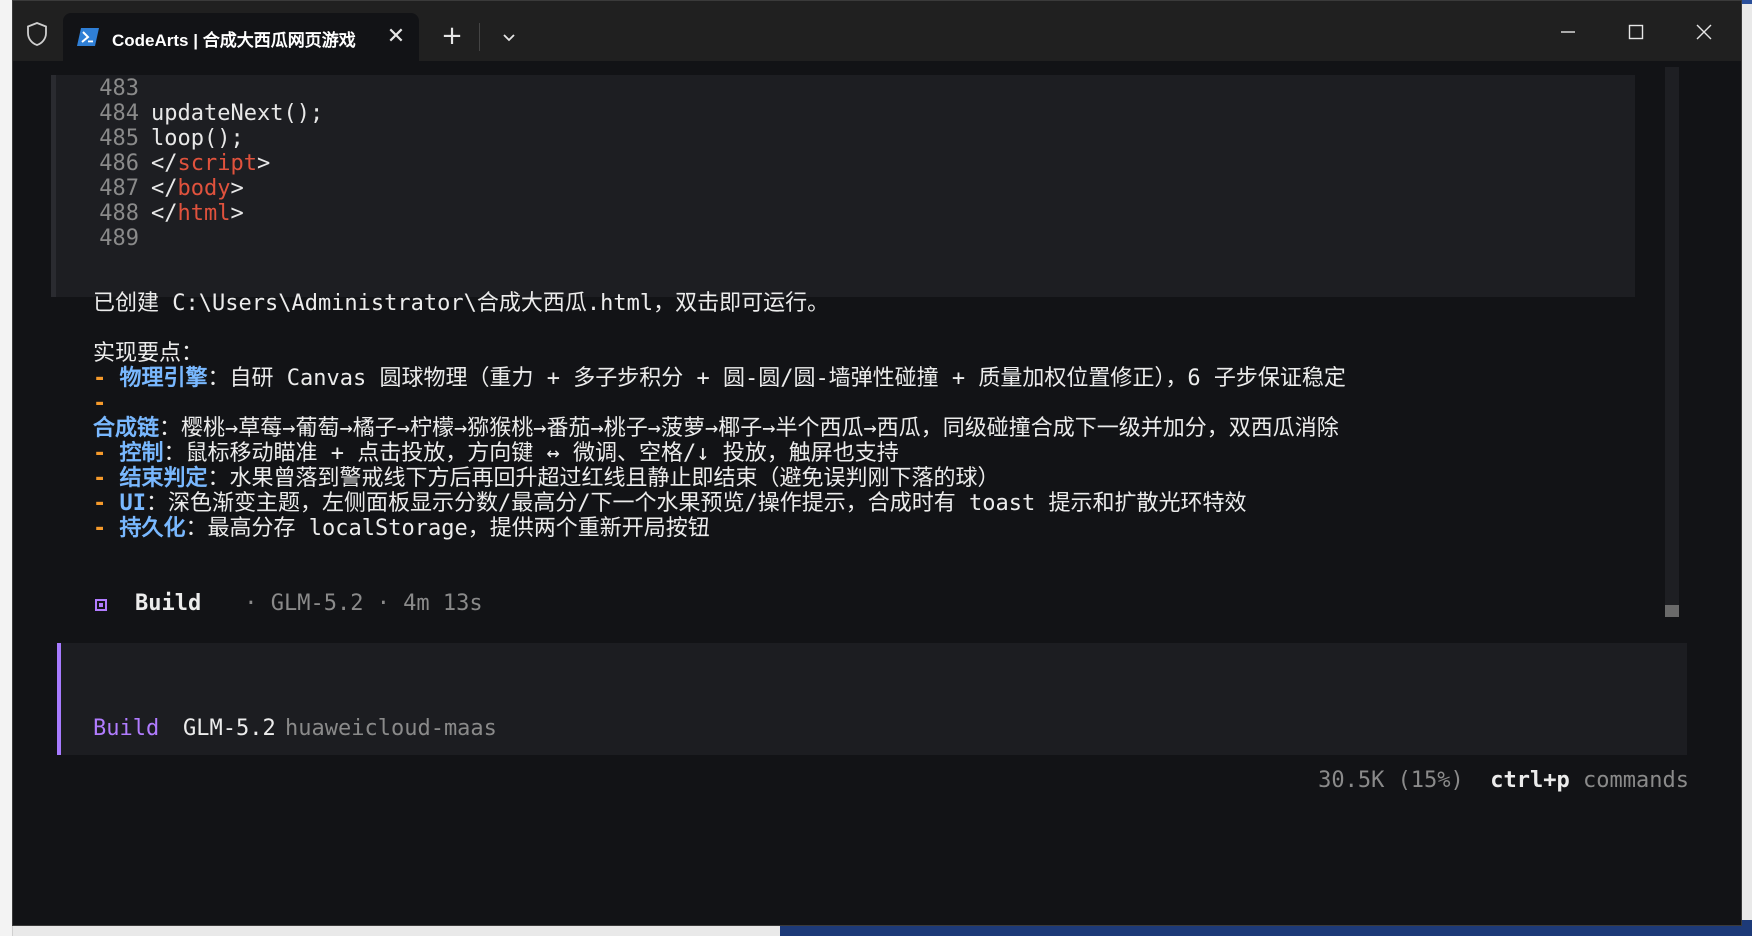 The image size is (1752, 936). Describe the element at coordinates (1503, 780) in the screenshot. I see `status-bar: 30.5K (15%) ctrl+p commands` at that location.